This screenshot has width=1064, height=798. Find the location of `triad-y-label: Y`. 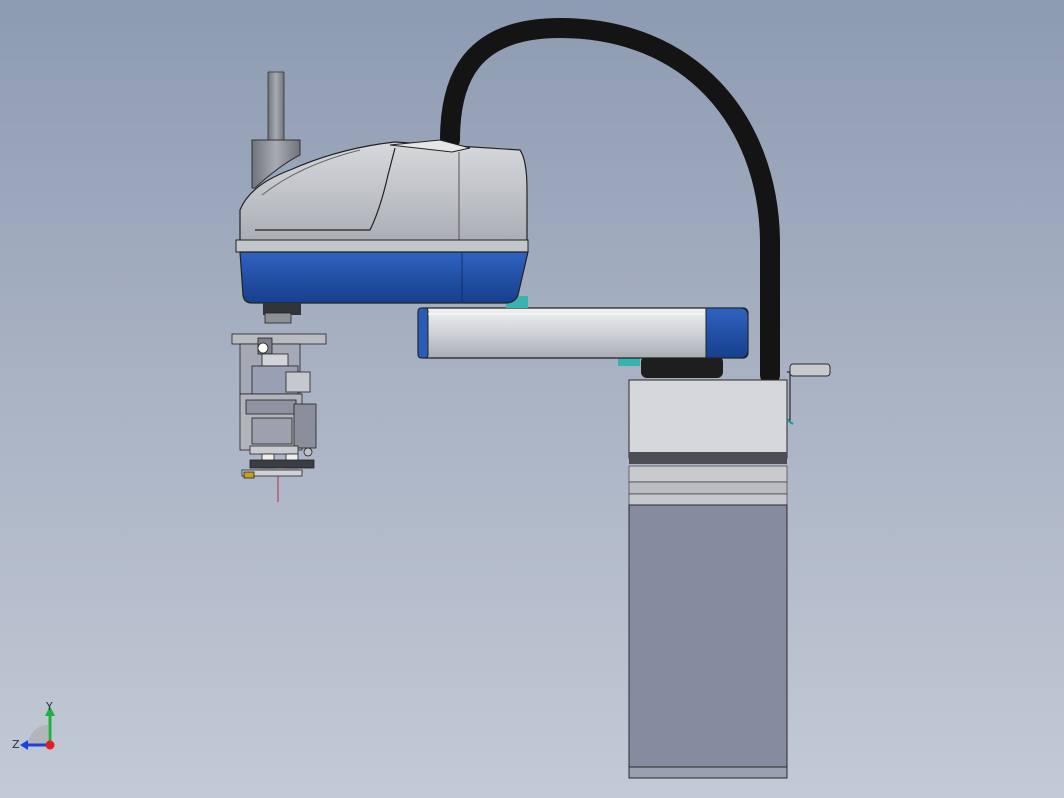

triad-y-label: Y is located at coordinates (49, 706).